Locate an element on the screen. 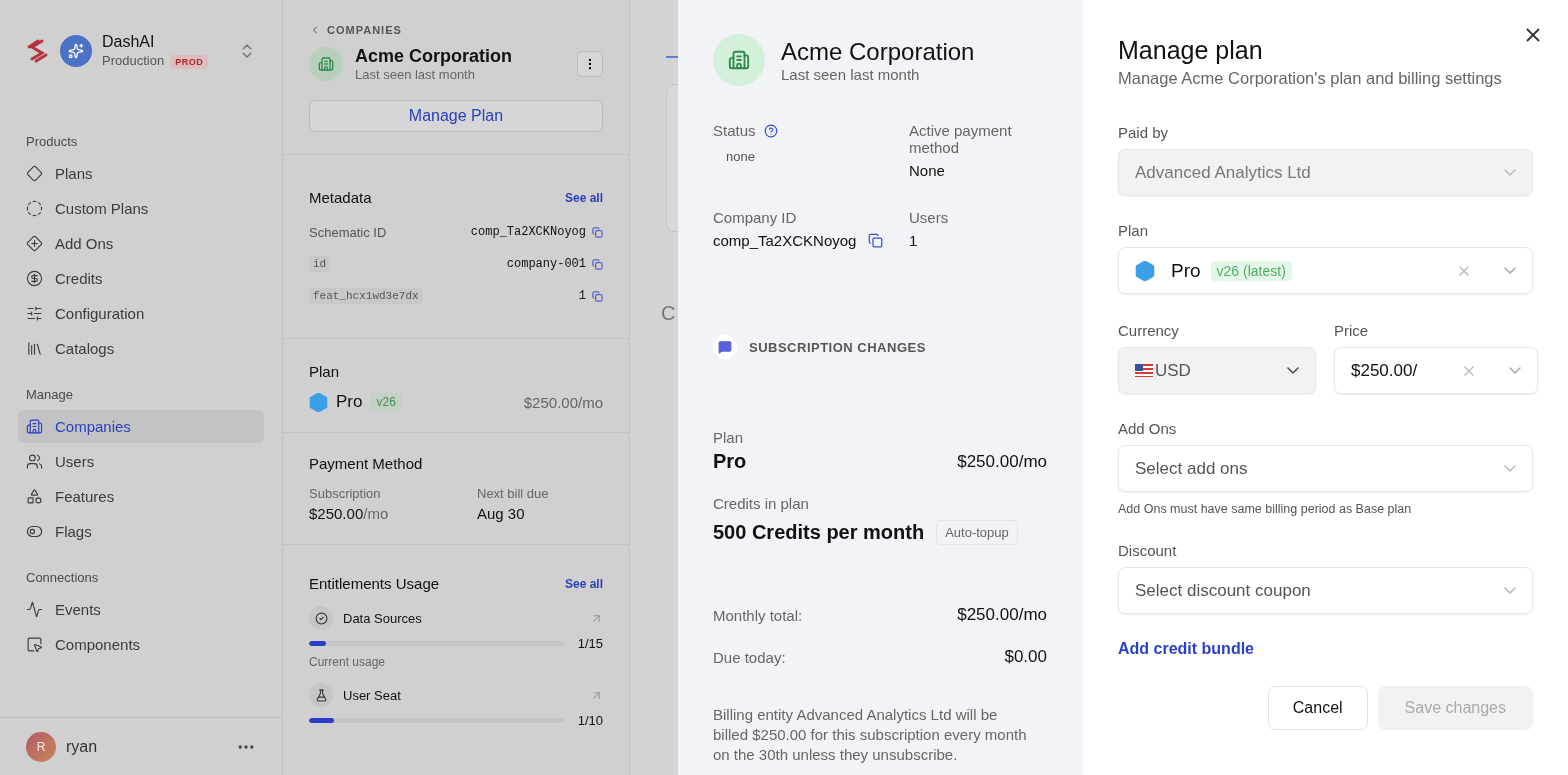 The height and width of the screenshot is (775, 1568). detail-label: Company ID is located at coordinates (755, 217).